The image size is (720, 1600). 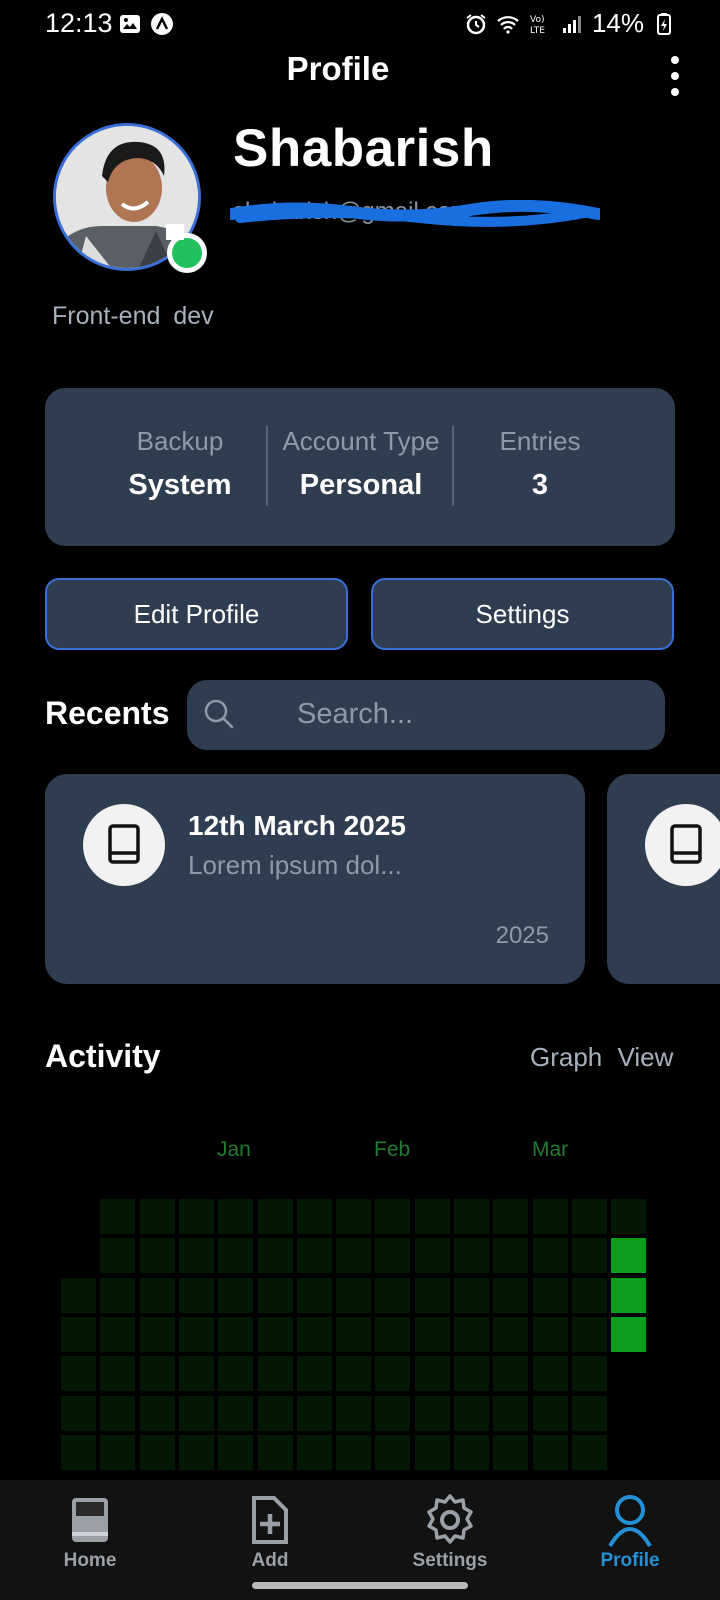 What do you see at coordinates (537, 31) in the screenshot?
I see `svg-text: LTE` at bounding box center [537, 31].